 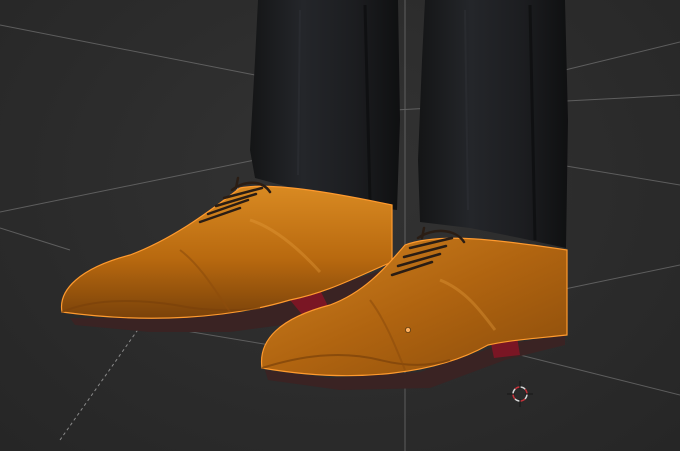 I want to click on trouser-leg-right, so click(x=493, y=124).